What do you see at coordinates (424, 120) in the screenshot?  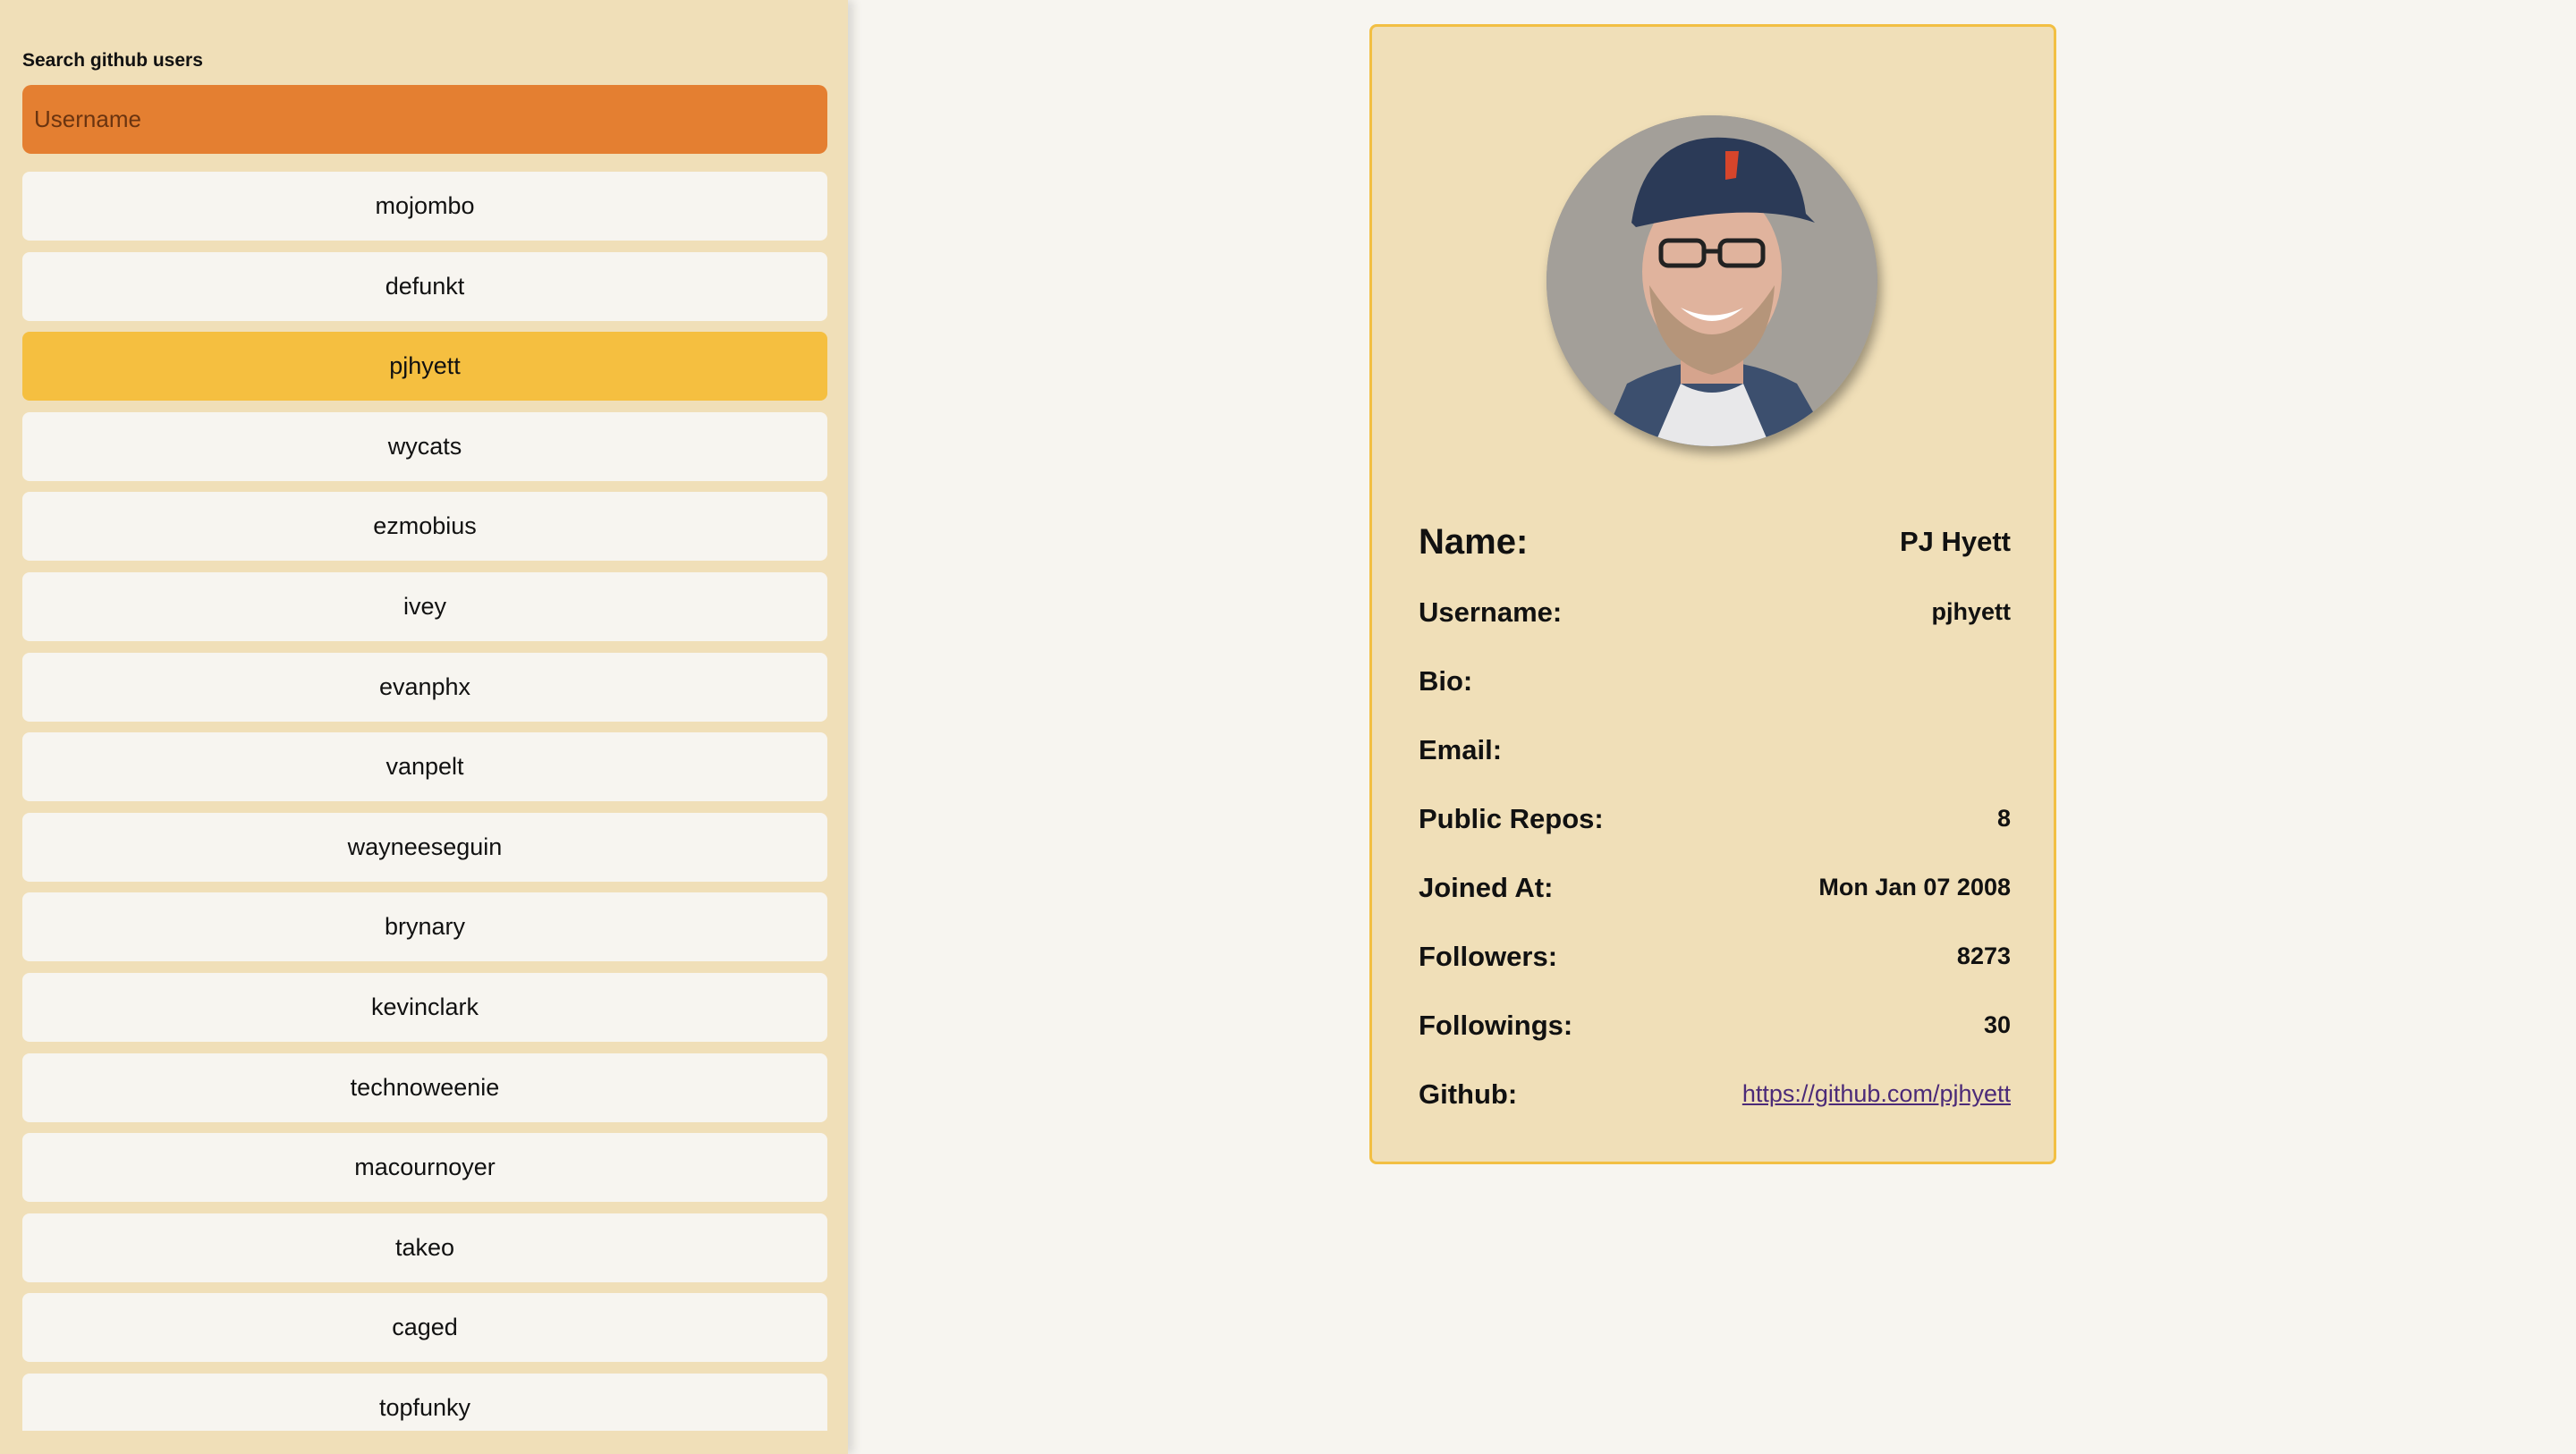 I see `search-input` at bounding box center [424, 120].